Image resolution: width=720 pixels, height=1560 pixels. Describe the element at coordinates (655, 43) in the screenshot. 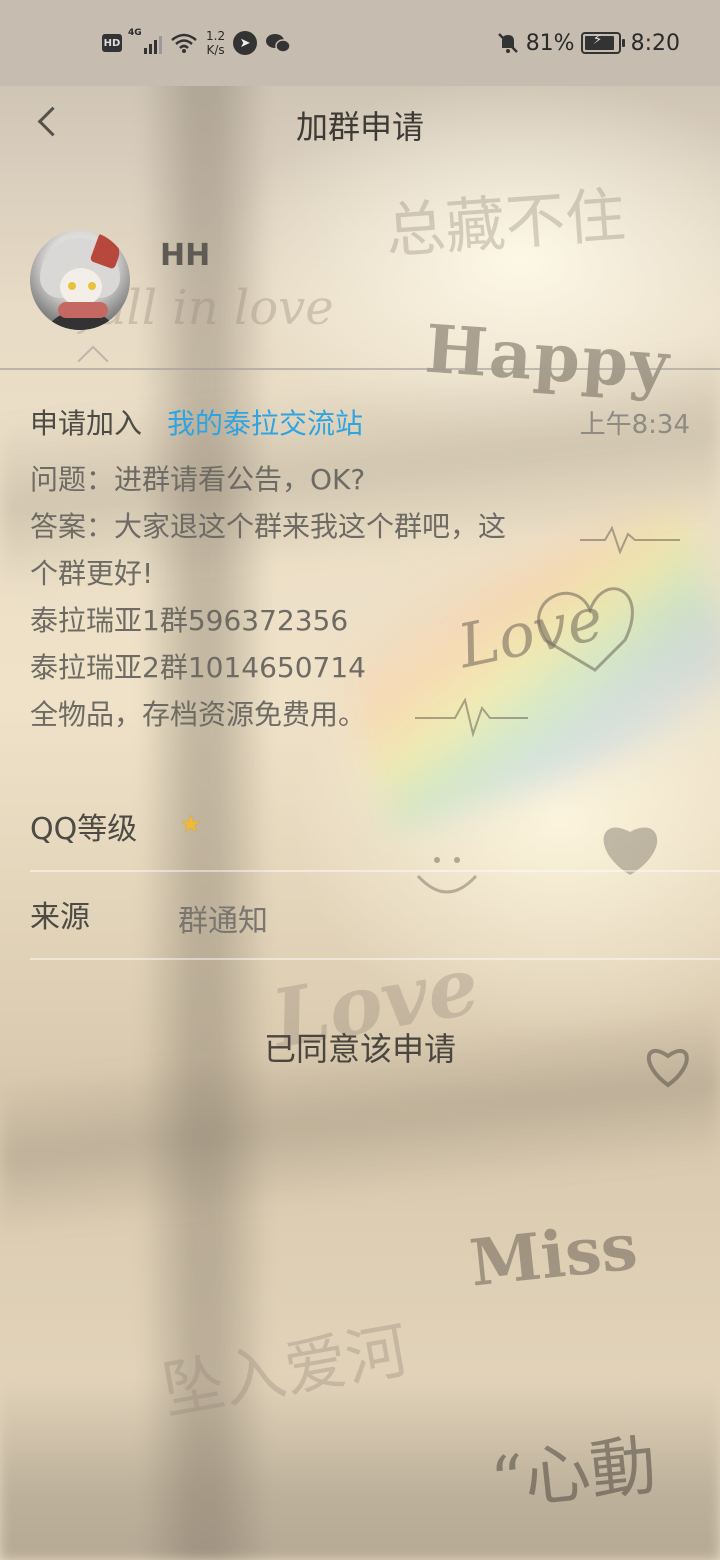

I see `clock: 8:20` at that location.